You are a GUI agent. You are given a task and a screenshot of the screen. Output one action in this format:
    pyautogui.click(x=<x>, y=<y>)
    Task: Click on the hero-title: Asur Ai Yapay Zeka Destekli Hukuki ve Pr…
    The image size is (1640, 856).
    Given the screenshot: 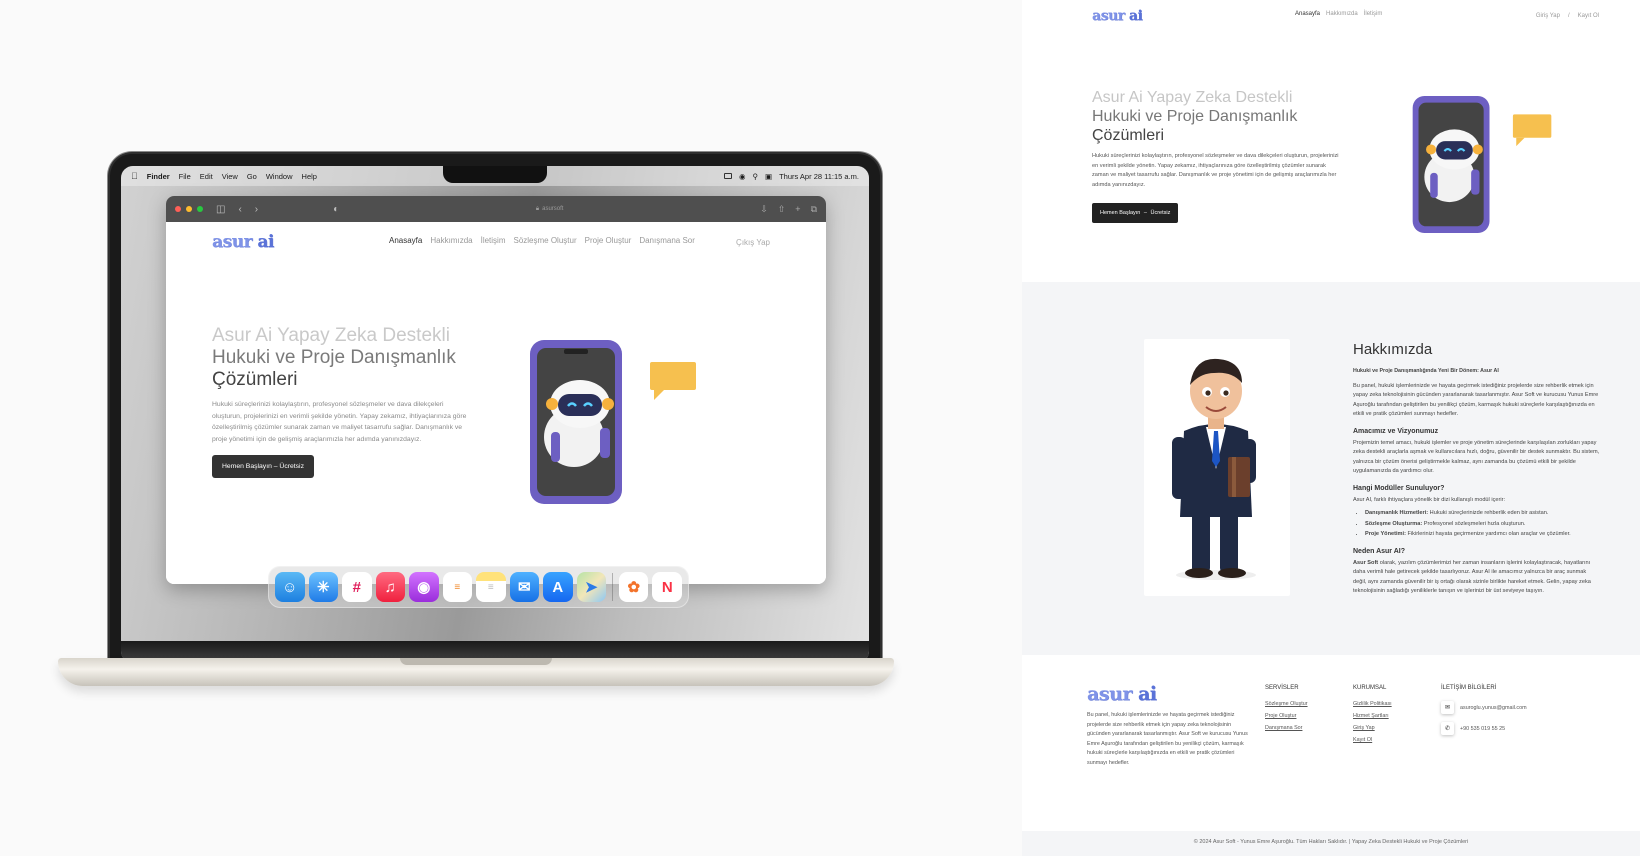 What is the action you would take?
    pyautogui.click(x=342, y=358)
    